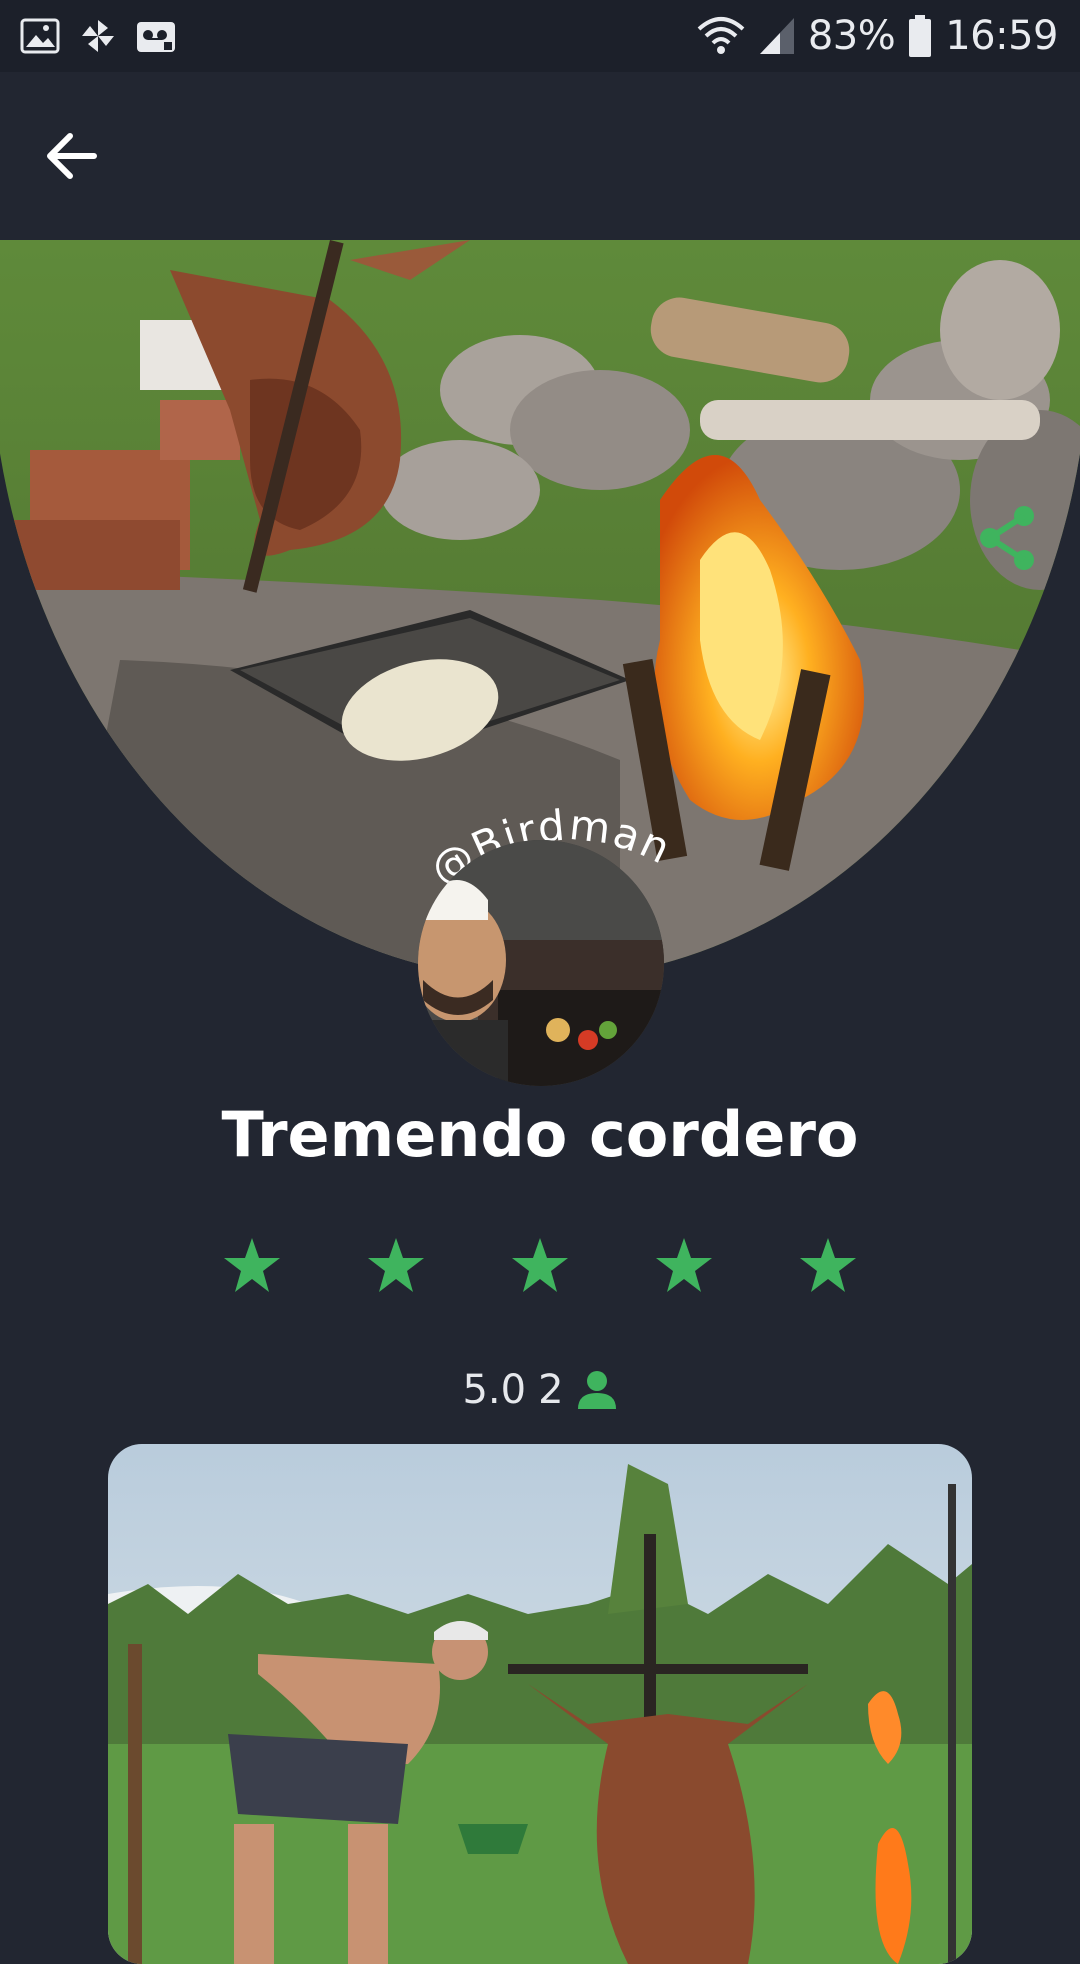 Image resolution: width=1080 pixels, height=1964 pixels. I want to click on rating-count: 2, so click(551, 1390).